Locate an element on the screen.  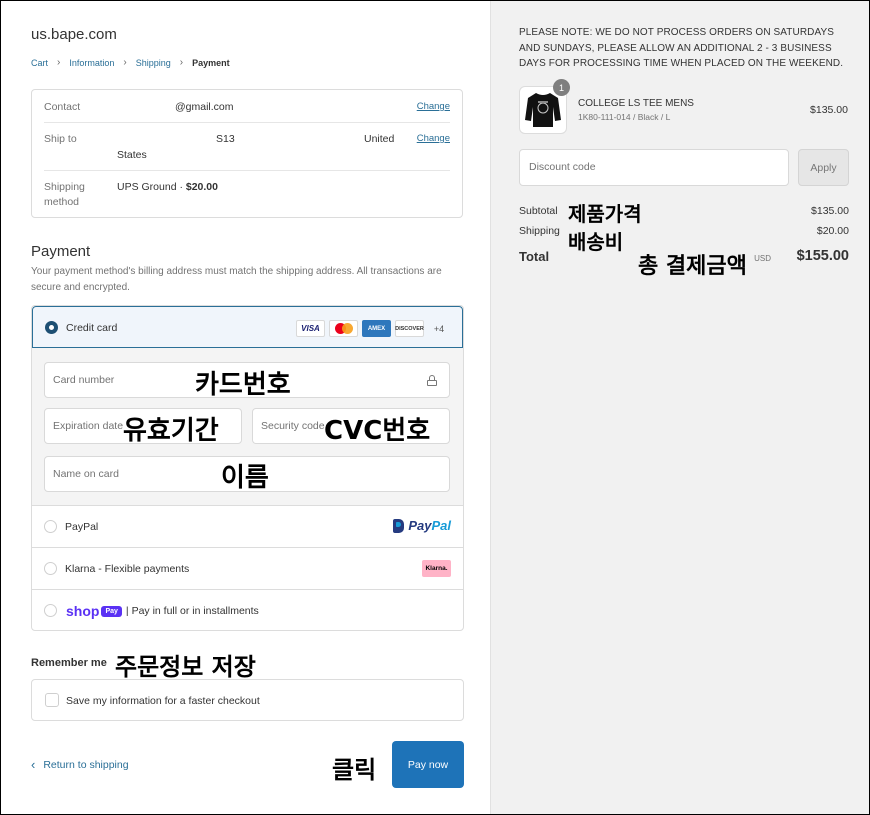
review-method-row: Shipping method UPS Ground · $20.00 is located at coordinates (247, 196).